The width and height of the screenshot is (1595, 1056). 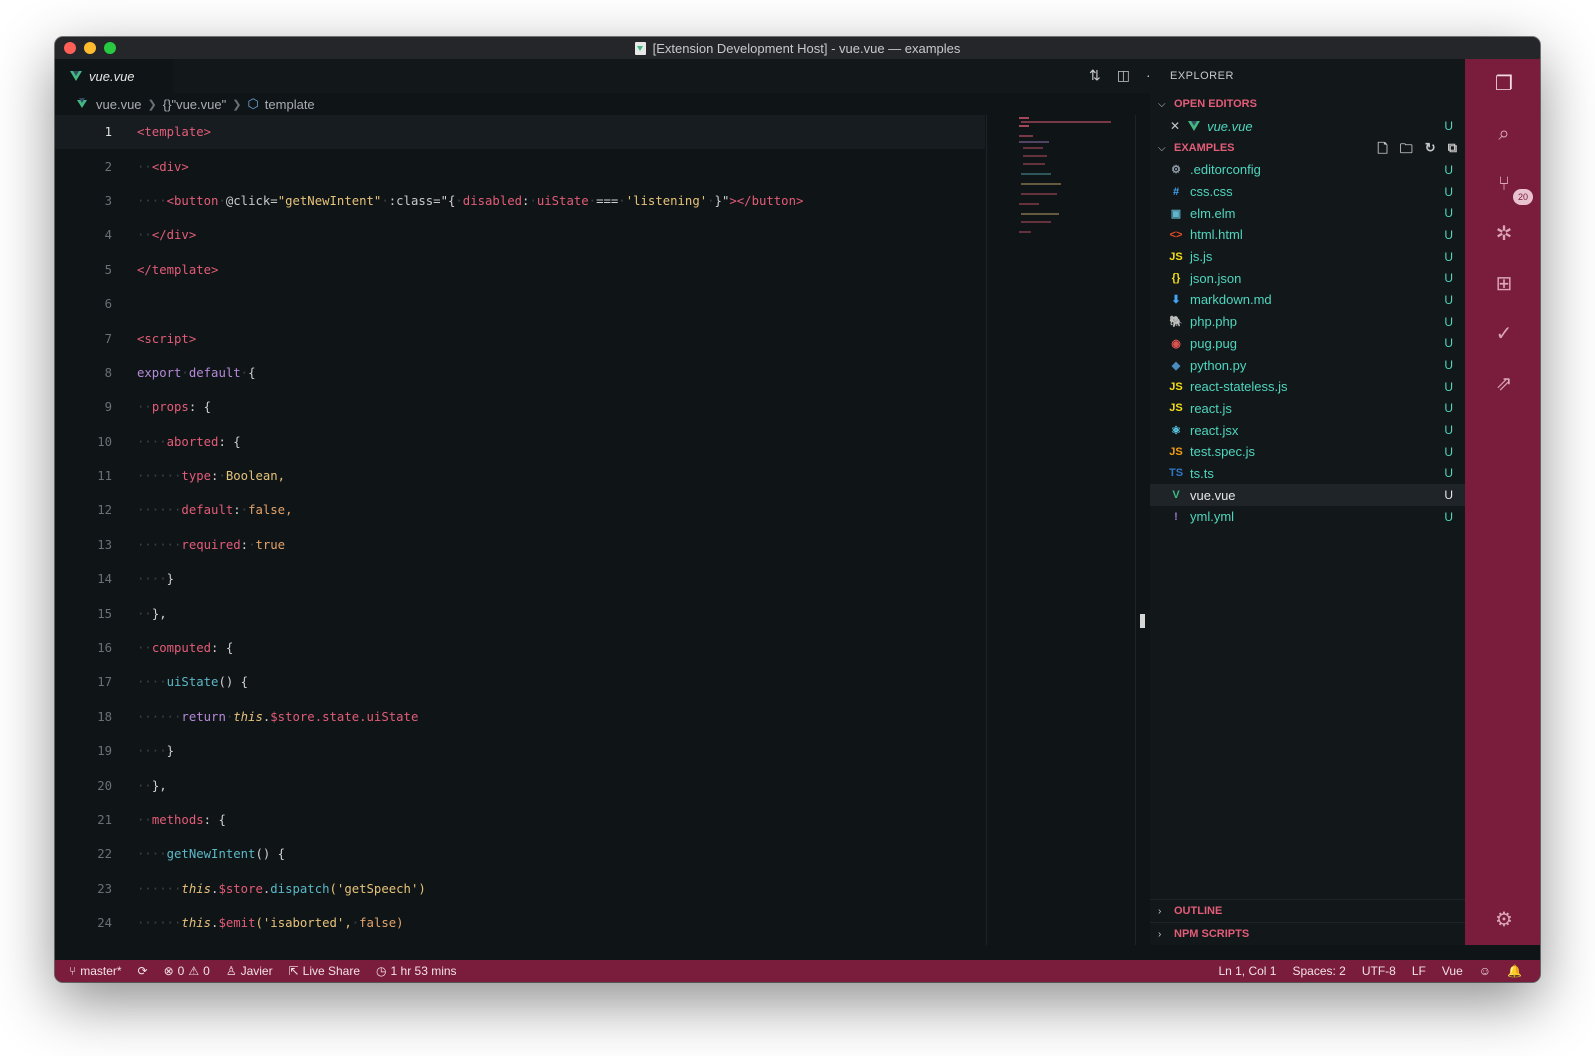 I want to click on line-number: 16, so click(x=104, y=648).